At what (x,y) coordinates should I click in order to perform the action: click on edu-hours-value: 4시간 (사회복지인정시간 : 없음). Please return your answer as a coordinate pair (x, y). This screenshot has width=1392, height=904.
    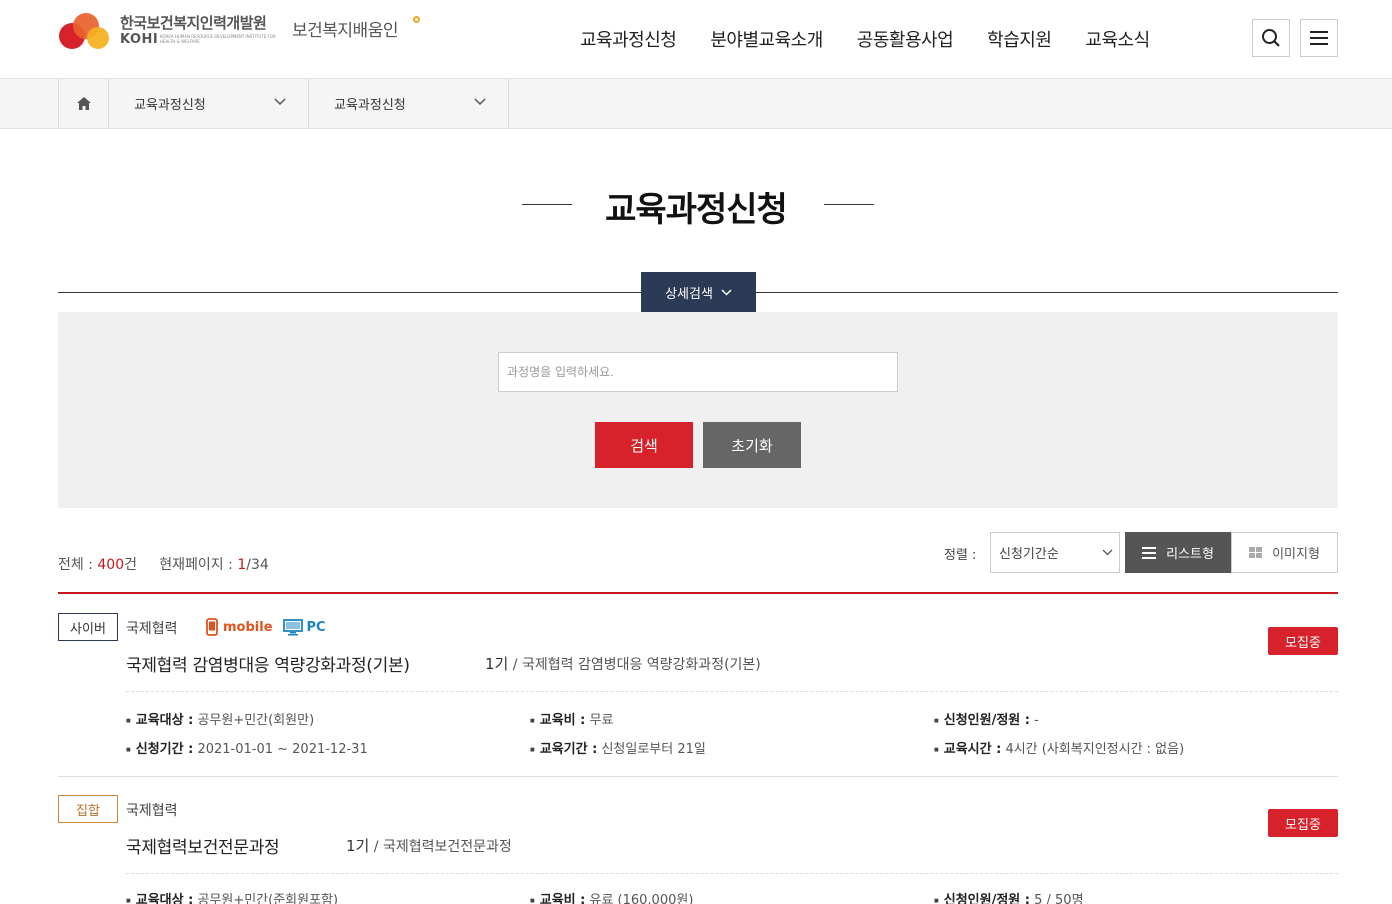
    Looking at the image, I should click on (1095, 749).